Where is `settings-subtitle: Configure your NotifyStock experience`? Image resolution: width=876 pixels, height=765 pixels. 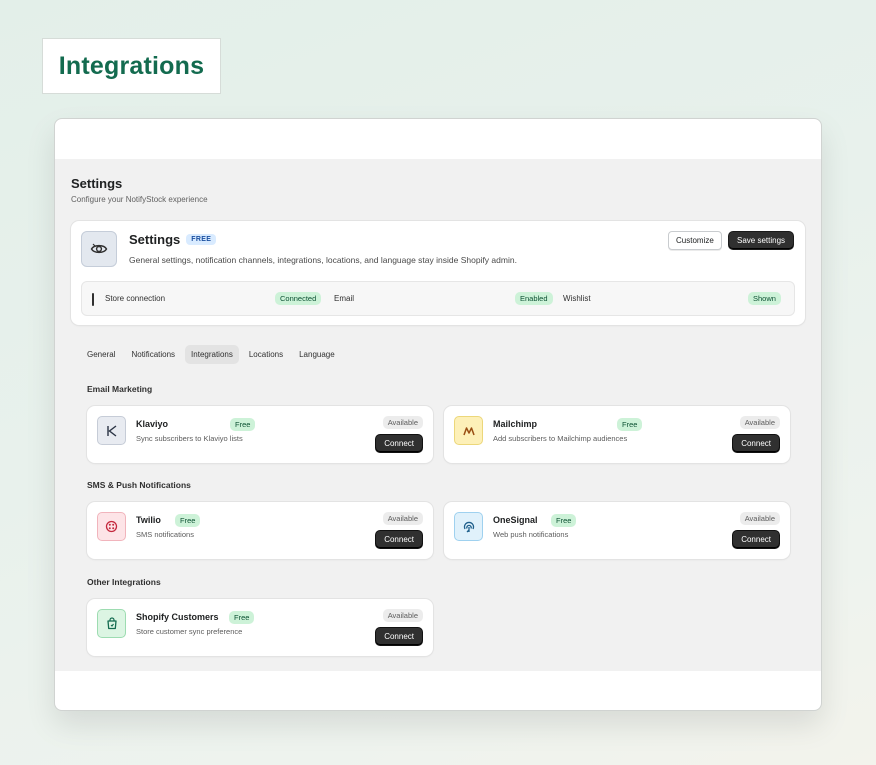 settings-subtitle: Configure your NotifyStock experience is located at coordinates (139, 199).